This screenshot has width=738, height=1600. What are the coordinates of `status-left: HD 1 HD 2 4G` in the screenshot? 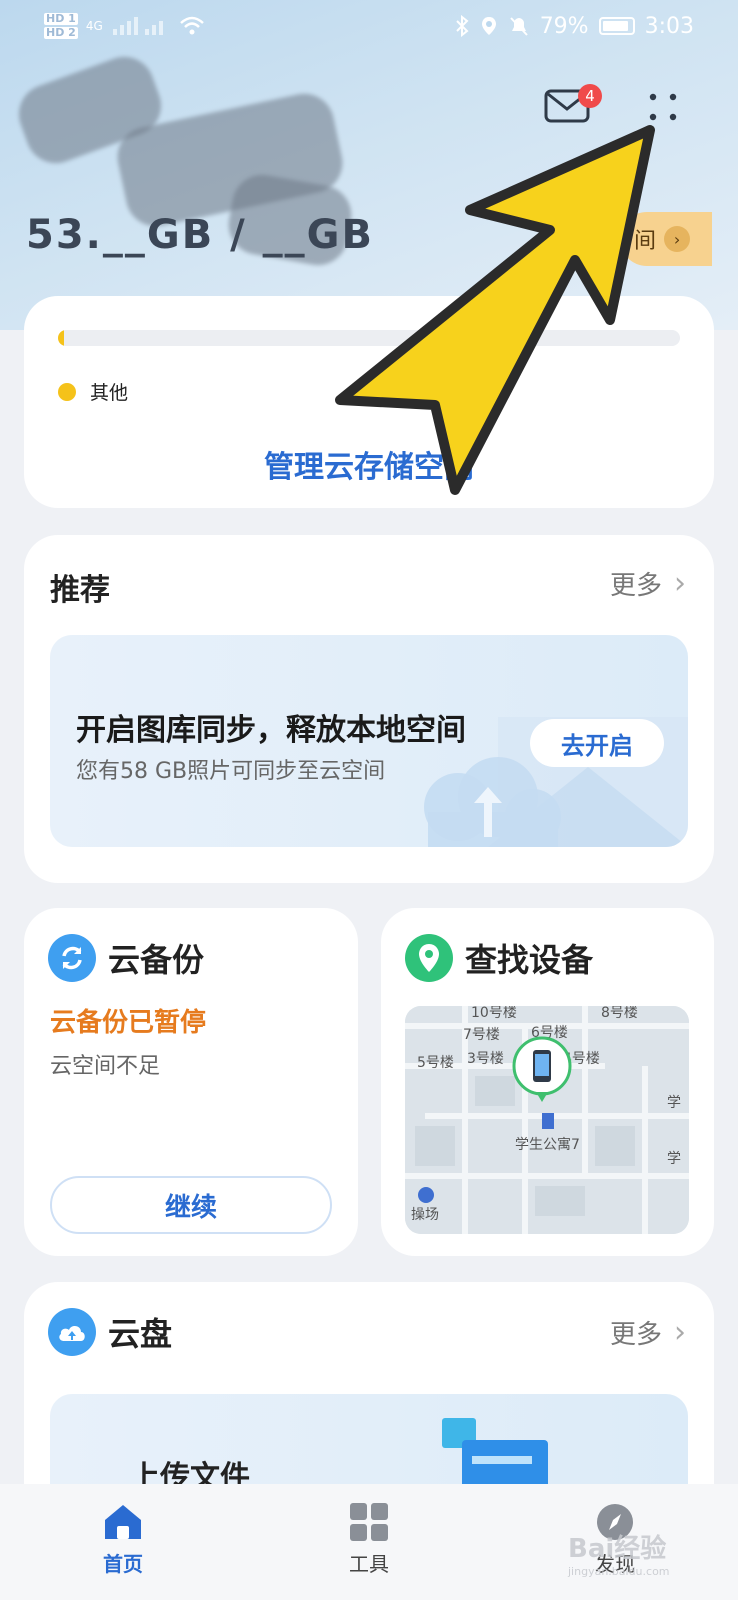 It's located at (124, 26).